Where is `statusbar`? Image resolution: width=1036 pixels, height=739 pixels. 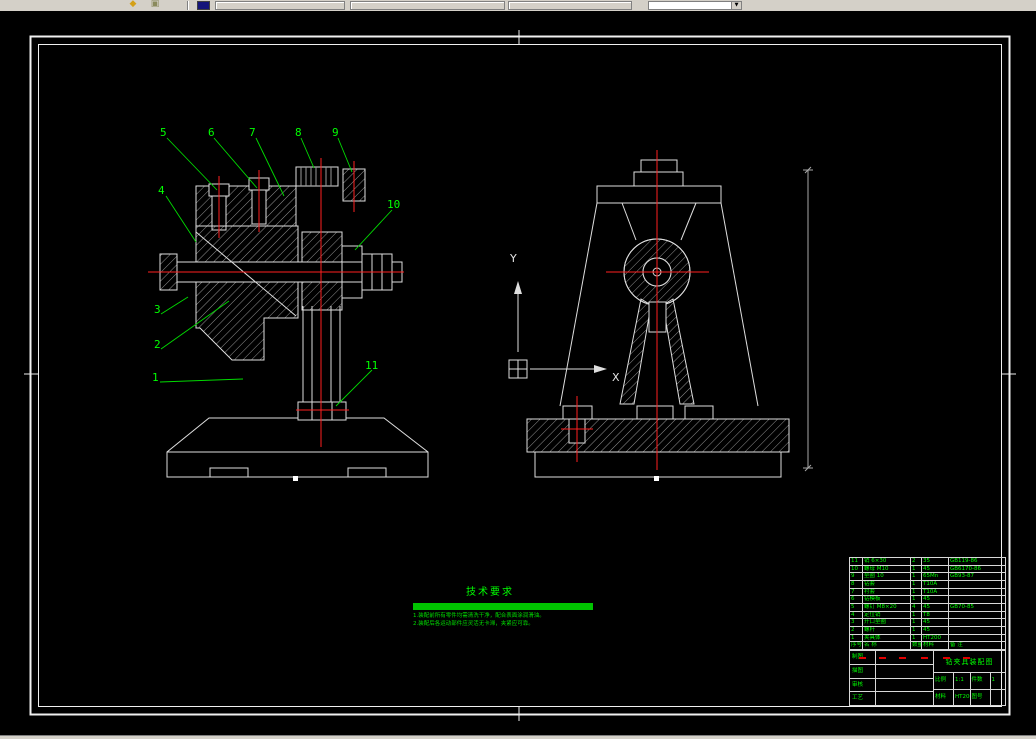
statusbar is located at coordinates (518, 737).